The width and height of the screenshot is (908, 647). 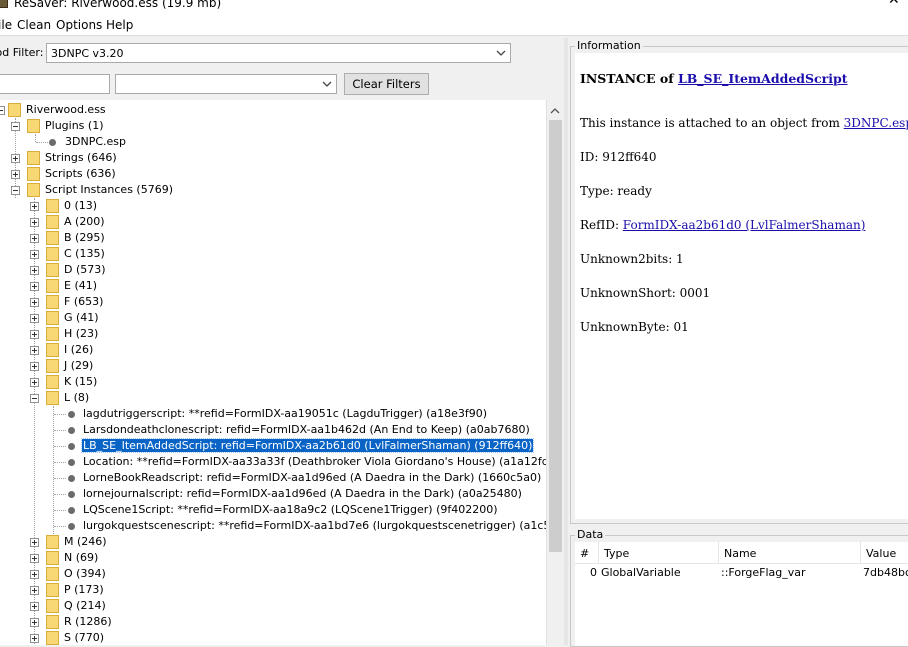 I want to click on tree-row-group: S (770), so click(x=273, y=637).